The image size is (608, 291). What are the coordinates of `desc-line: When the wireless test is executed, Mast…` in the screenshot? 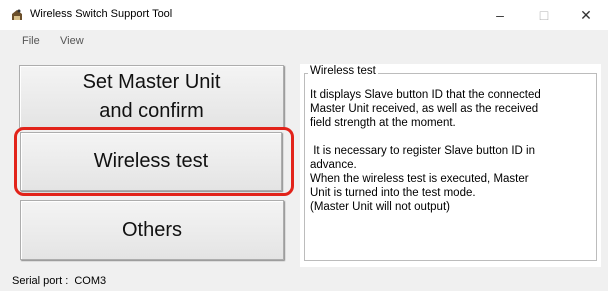 It's located at (419, 179).